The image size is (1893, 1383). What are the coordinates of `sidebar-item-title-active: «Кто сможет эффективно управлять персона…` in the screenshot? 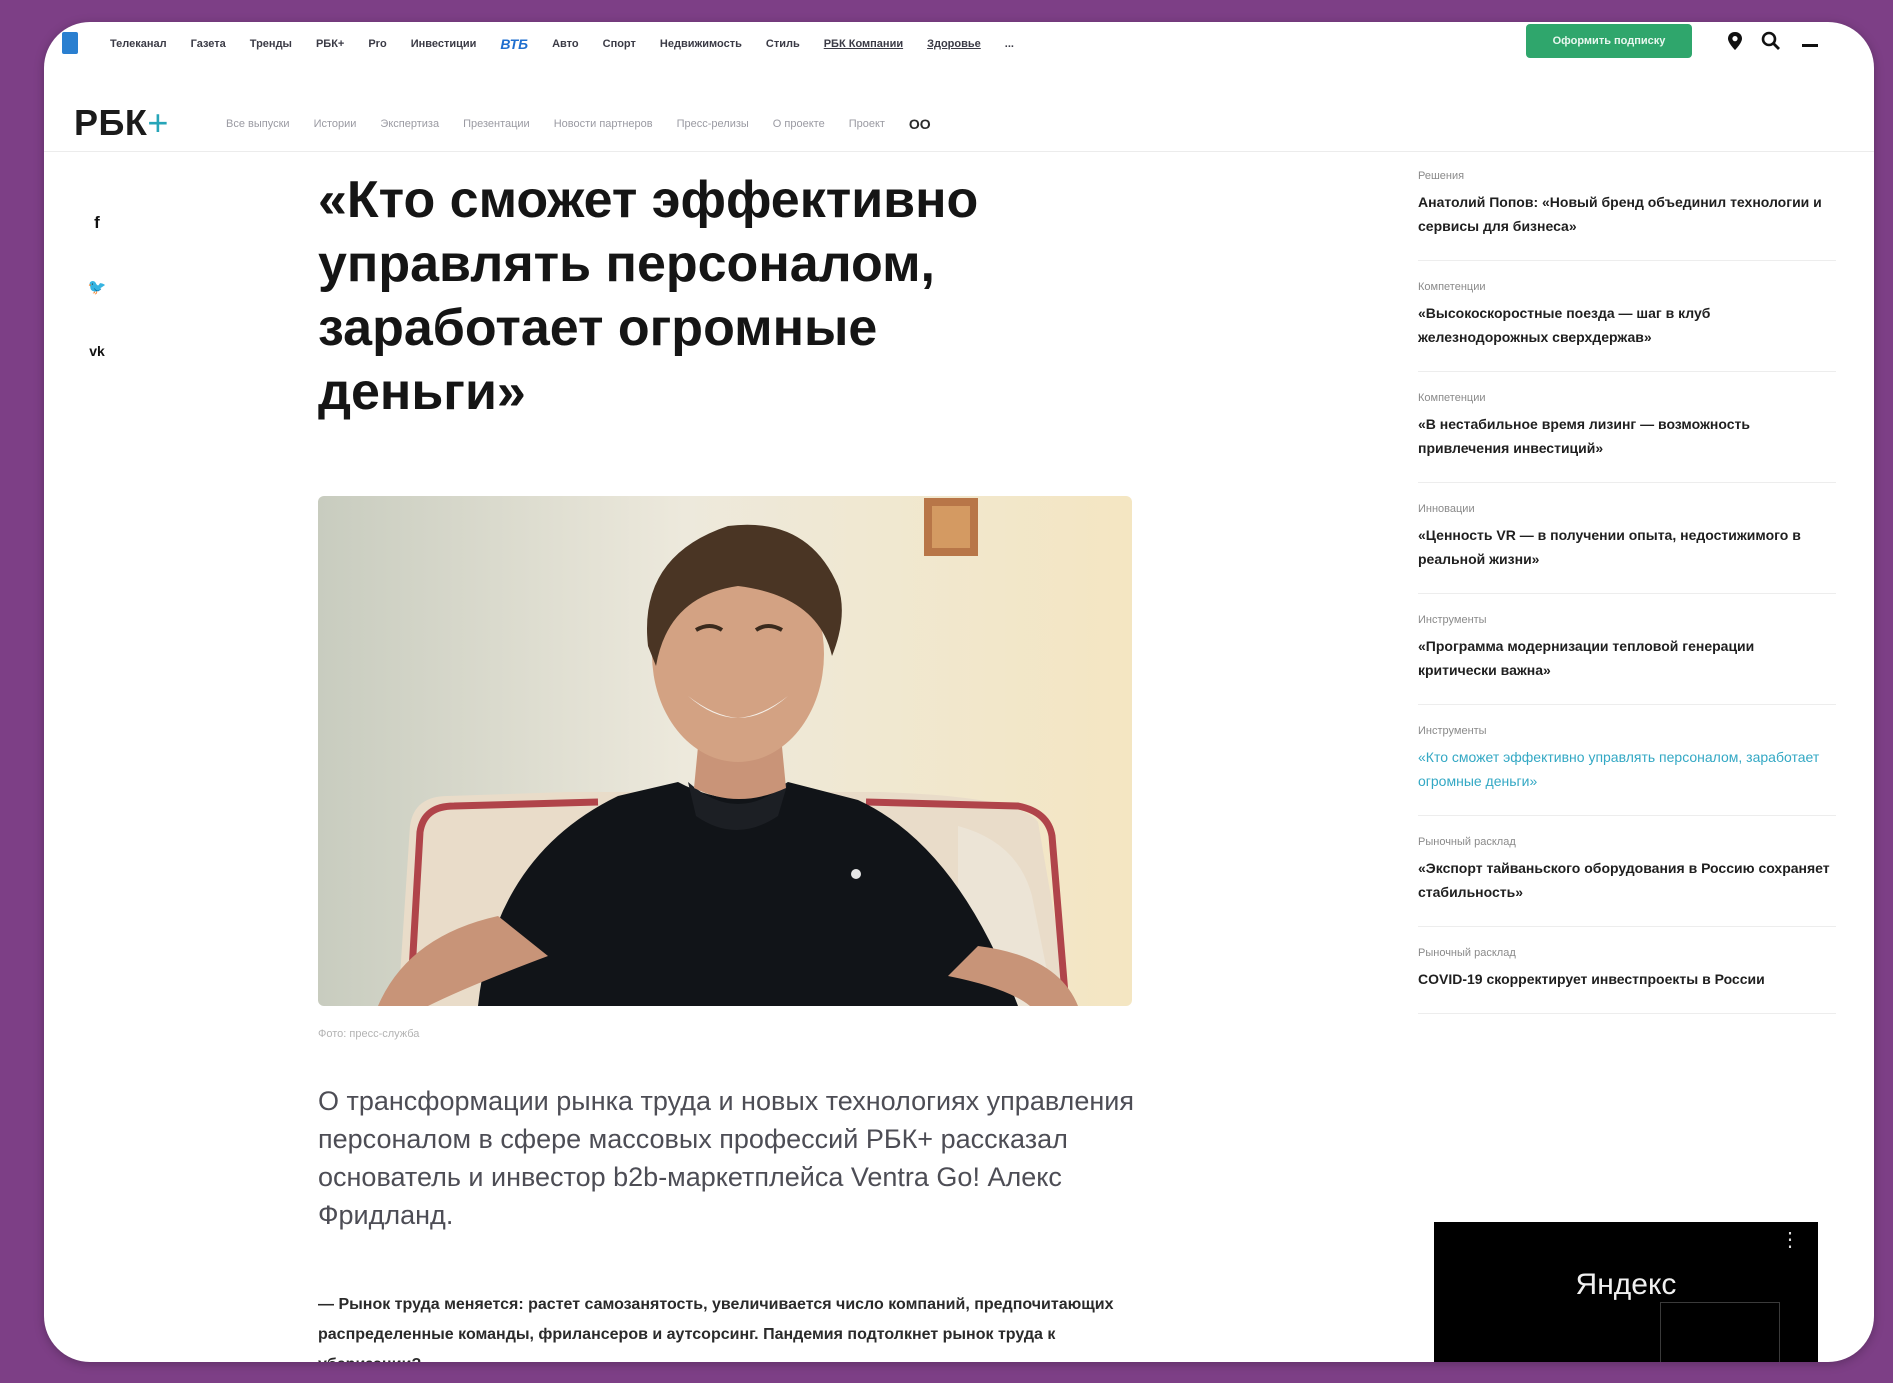 It's located at (1627, 769).